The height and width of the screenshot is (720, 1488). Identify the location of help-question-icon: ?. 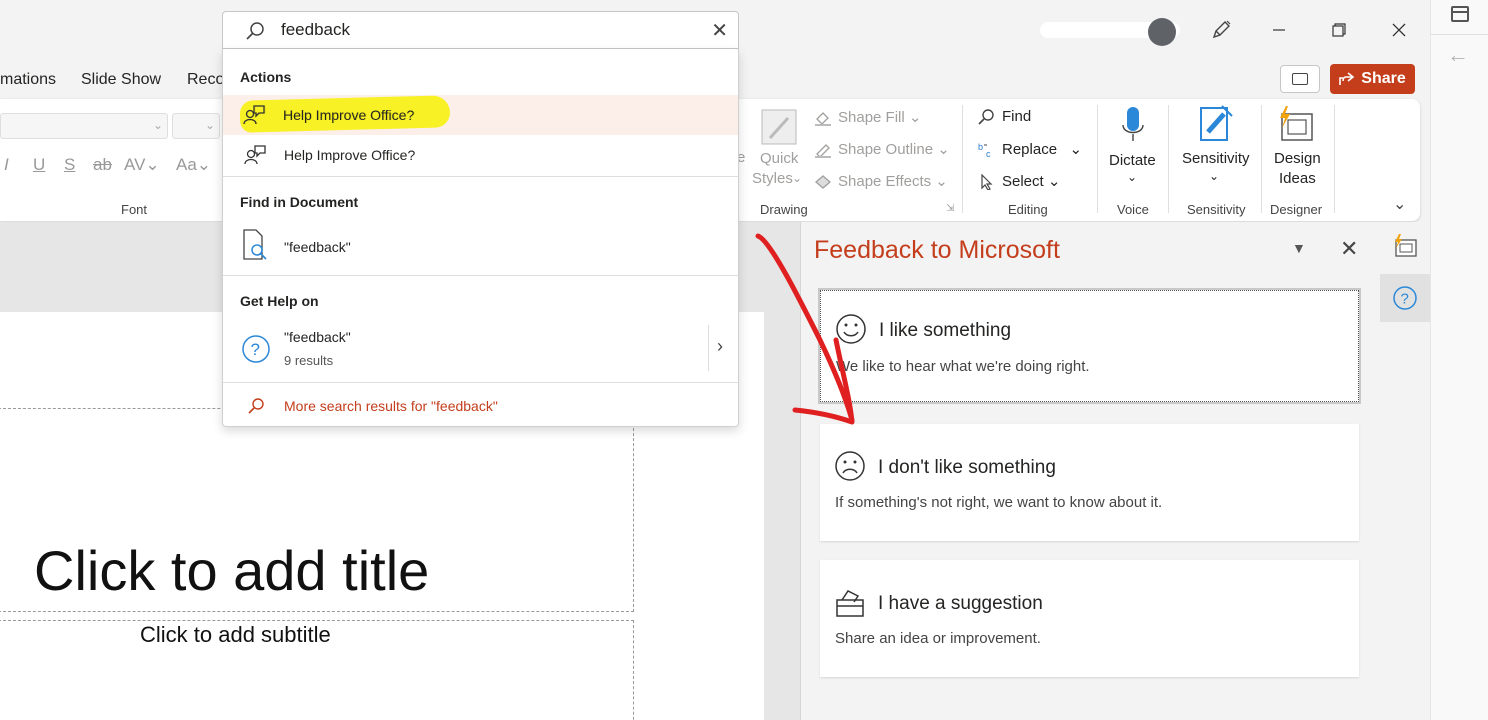
(256, 349).